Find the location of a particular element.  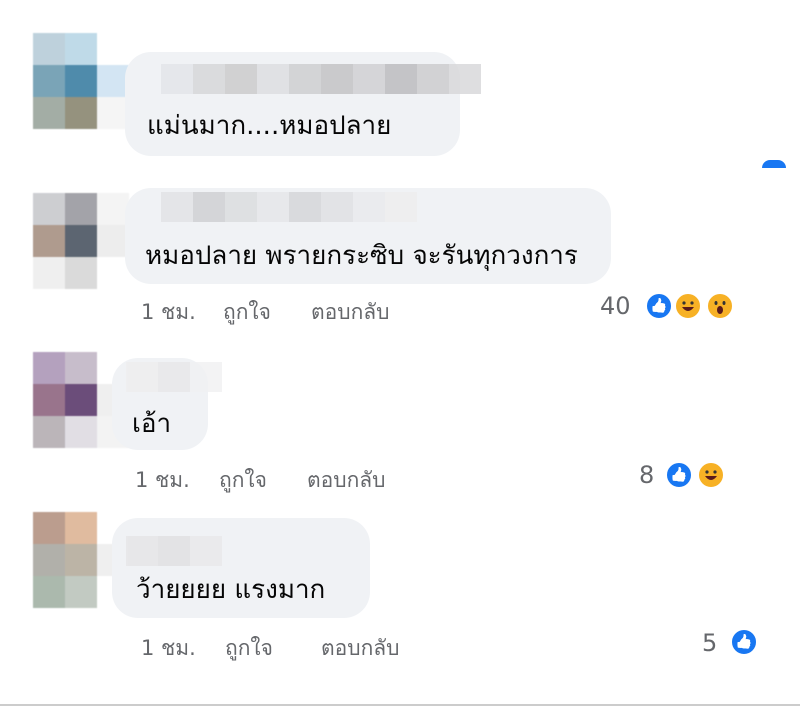

reaction-count: 40 is located at coordinates (615, 306).